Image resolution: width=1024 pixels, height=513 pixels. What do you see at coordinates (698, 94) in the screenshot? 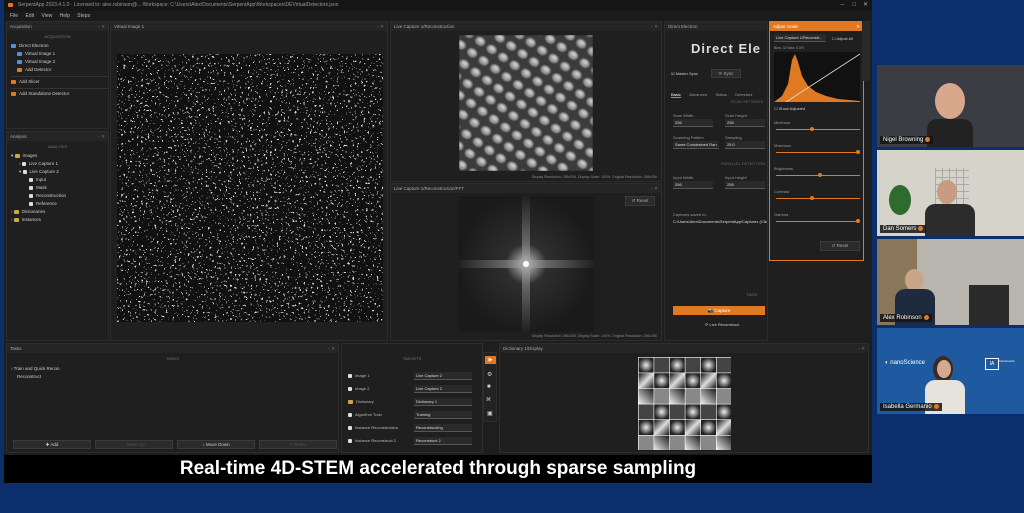
I see `tab-advanced: Advanced` at bounding box center [698, 94].